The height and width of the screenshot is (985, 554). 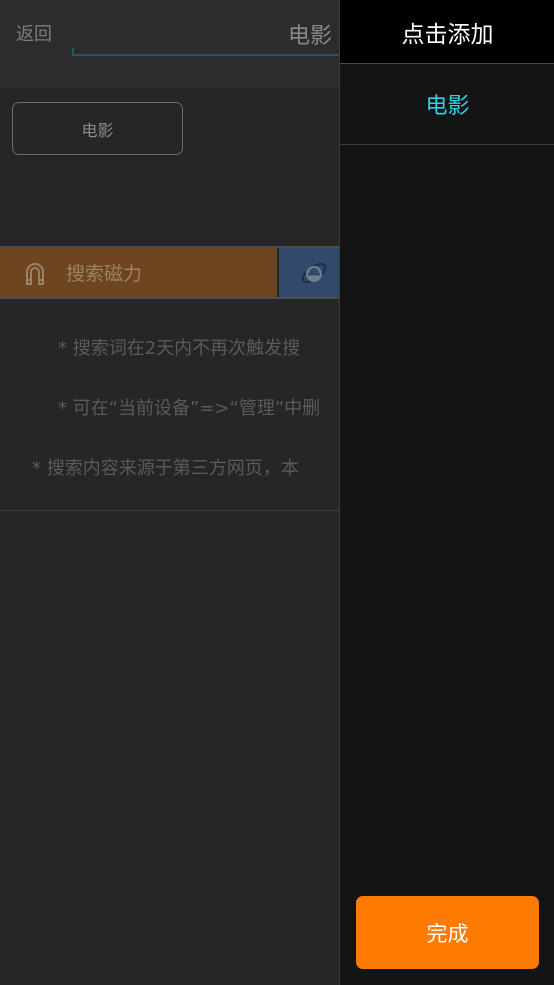 I want to click on search-magnet-button: 搜索磁力, so click(x=138, y=272).